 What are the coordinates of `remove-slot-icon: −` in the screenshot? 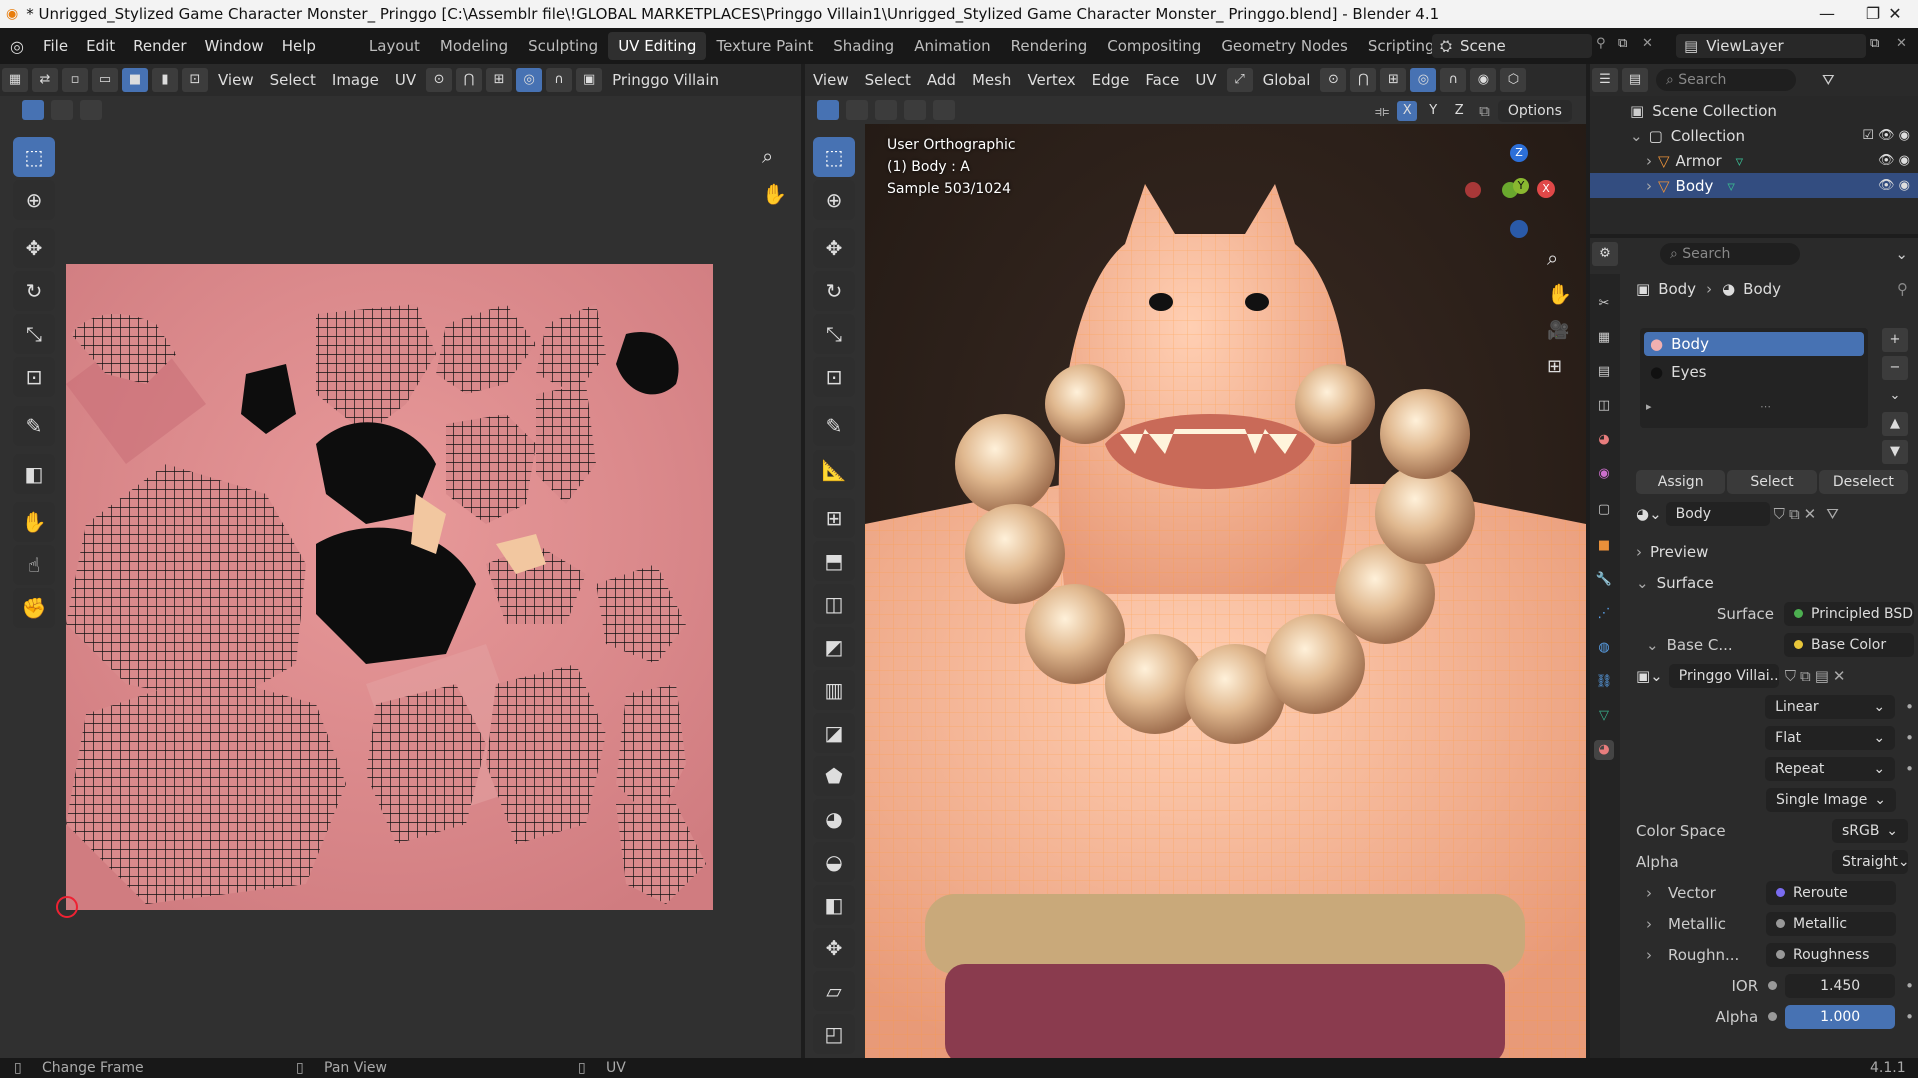 It's located at (1895, 368).